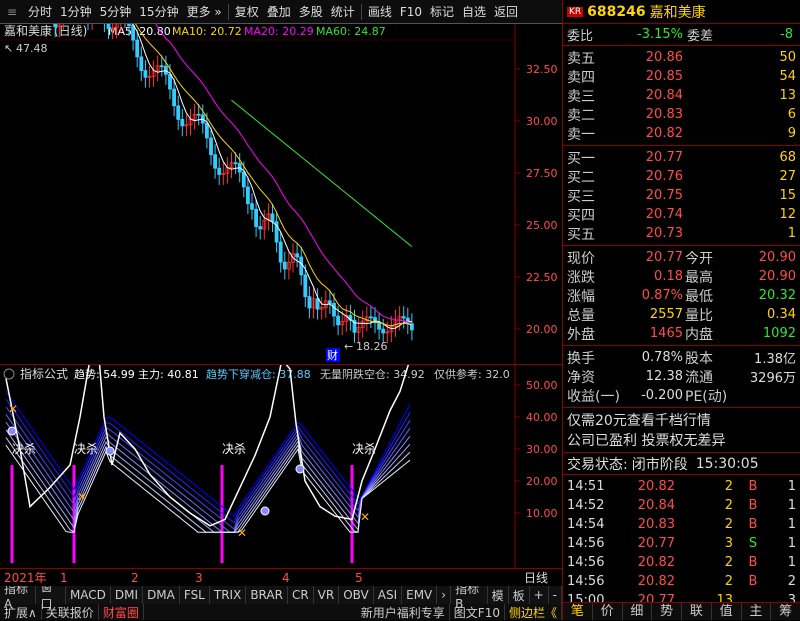 The image size is (800, 621). What do you see at coordinates (699, 334) in the screenshot?
I see `quote-label-2: 内盘` at bounding box center [699, 334].